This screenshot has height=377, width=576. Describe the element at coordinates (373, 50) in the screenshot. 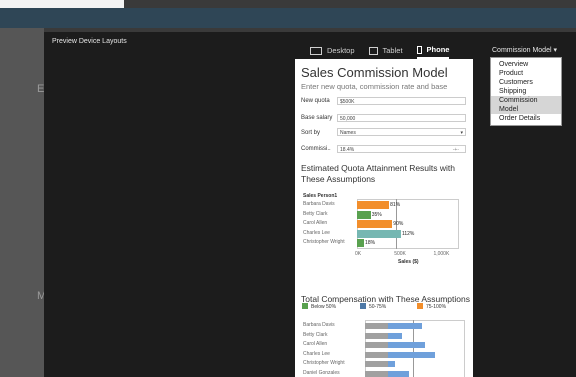

I see `tablet-icon` at that location.